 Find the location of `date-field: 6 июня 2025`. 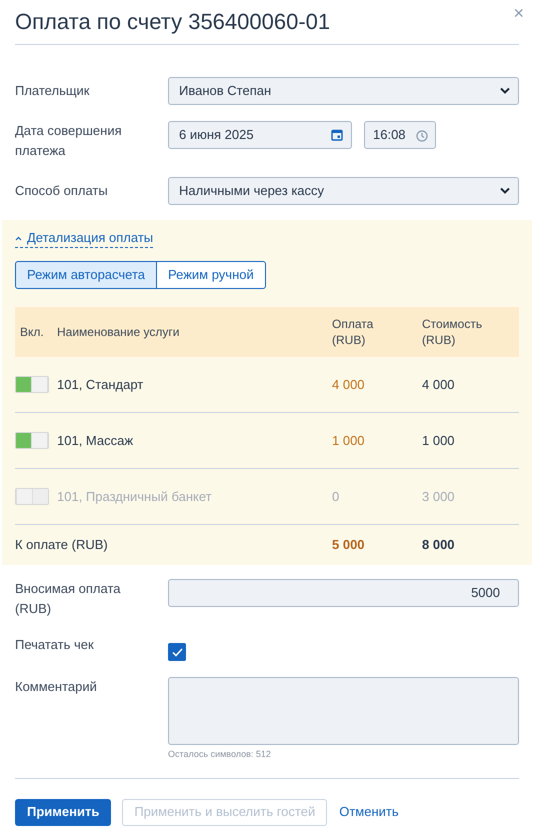

date-field: 6 июня 2025 is located at coordinates (260, 135).